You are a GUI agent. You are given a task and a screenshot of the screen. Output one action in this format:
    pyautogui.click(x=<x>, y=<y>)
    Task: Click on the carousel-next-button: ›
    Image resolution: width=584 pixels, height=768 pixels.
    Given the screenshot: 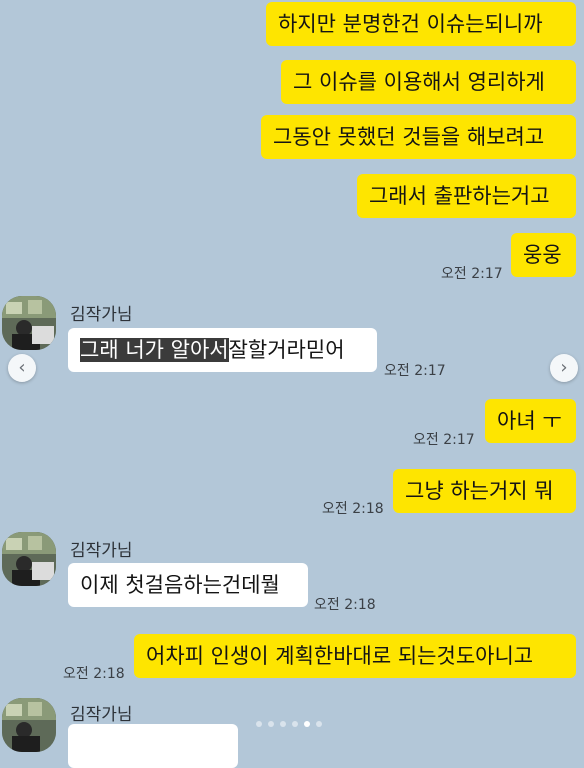 What is the action you would take?
    pyautogui.click(x=564, y=368)
    